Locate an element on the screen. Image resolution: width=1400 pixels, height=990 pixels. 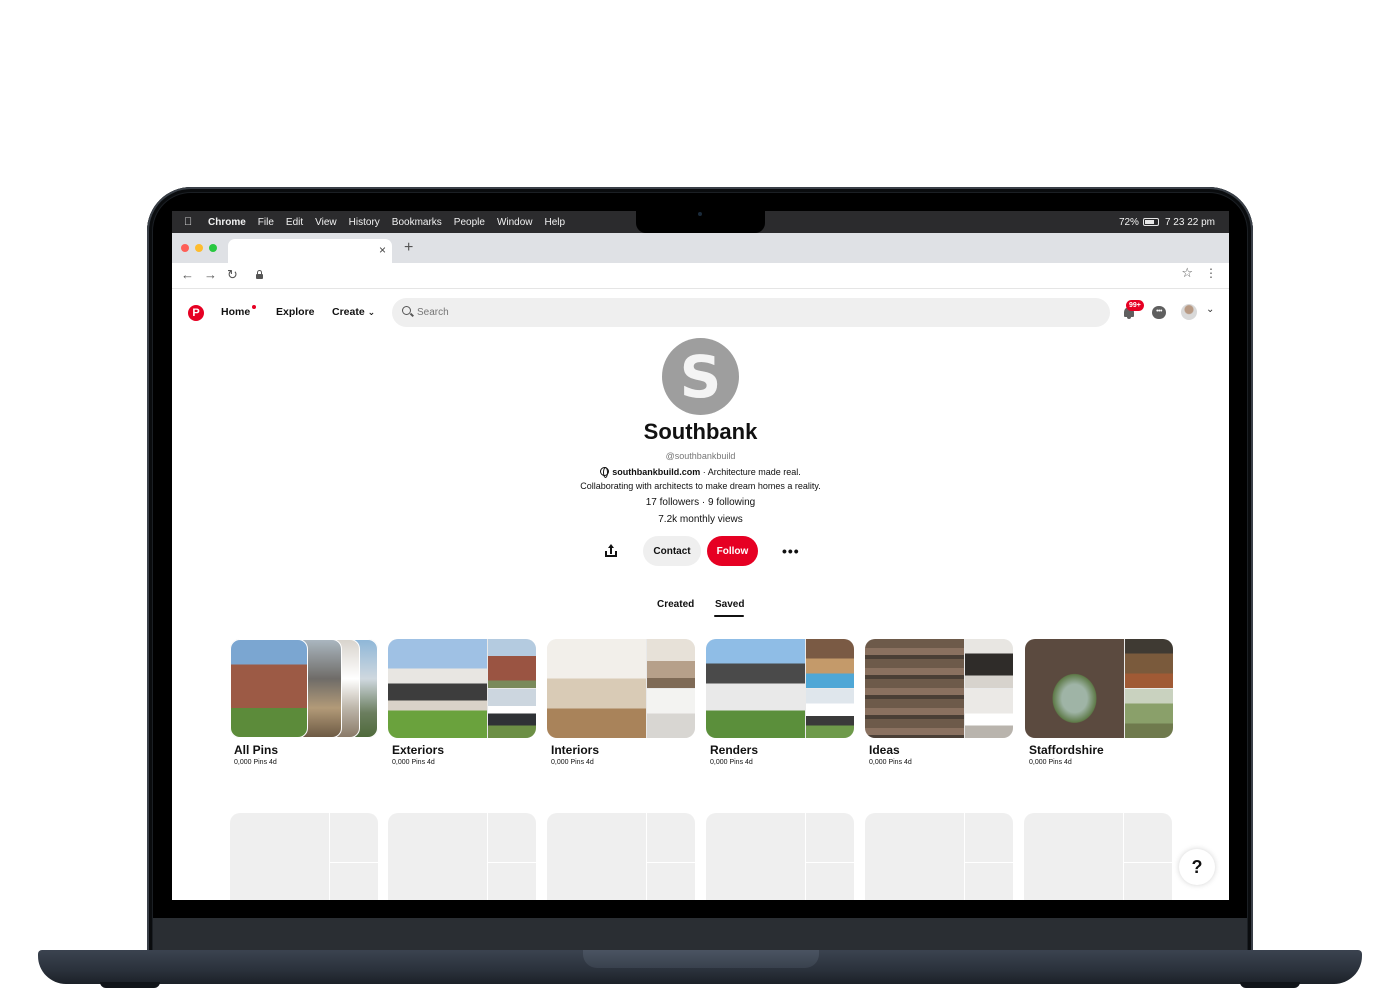
profile-website-link: southbankbuild.com is located at coordinates (656, 472).